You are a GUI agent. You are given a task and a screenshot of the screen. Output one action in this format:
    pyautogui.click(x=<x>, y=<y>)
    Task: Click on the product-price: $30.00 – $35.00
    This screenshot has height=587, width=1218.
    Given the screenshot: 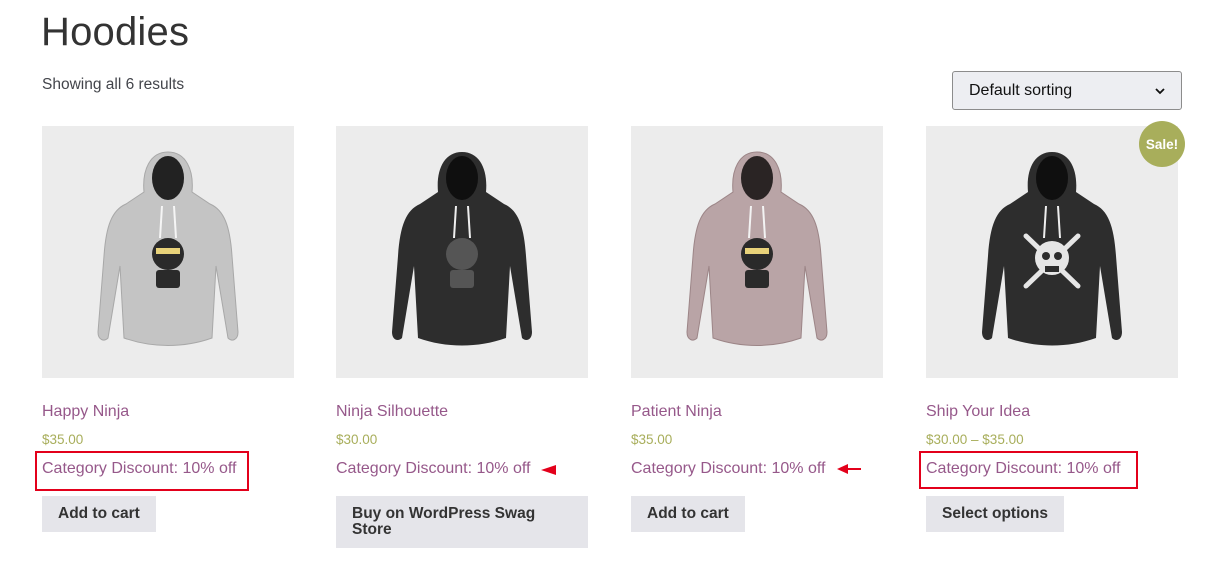 What is the action you would take?
    pyautogui.click(x=975, y=439)
    